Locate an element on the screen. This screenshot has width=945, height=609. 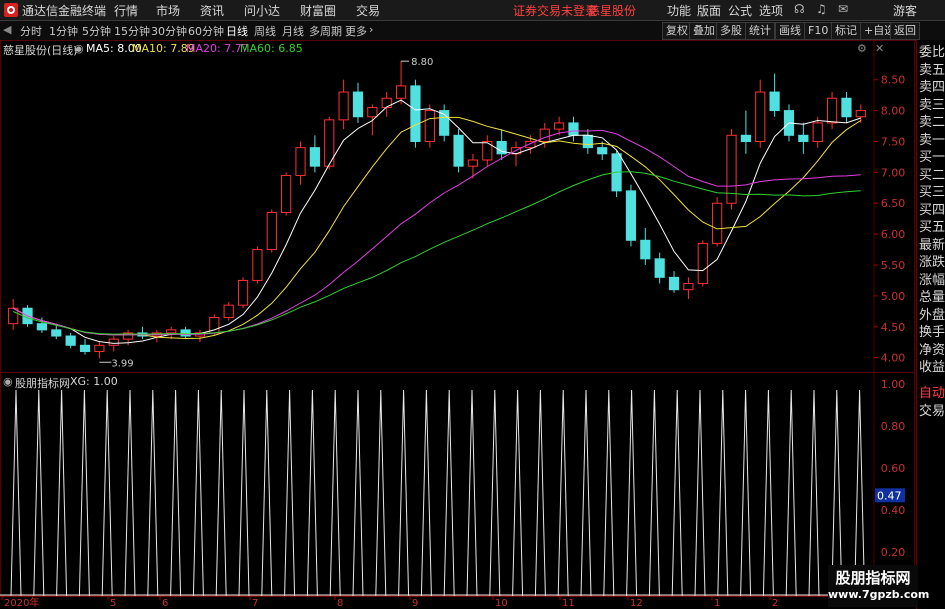
sub-y-tick-label: 0.40 is located at coordinates (893, 510).